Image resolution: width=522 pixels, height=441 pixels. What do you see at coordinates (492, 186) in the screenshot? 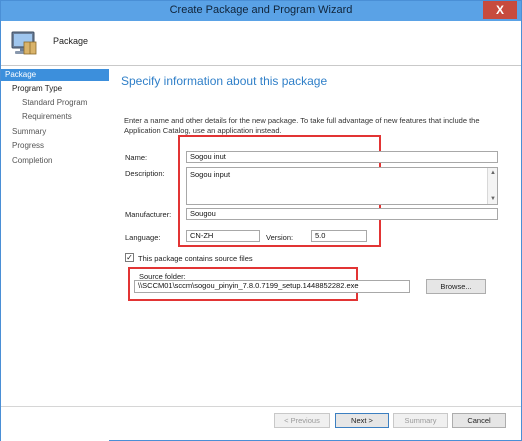
I see `description-scrollbar: ▲ ▼` at bounding box center [492, 186].